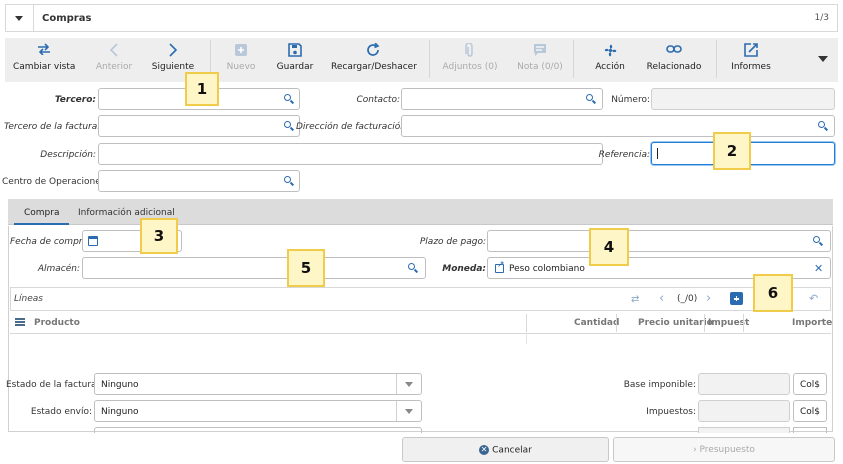 This screenshot has width=843, height=464. What do you see at coordinates (675, 323) in the screenshot?
I see `column-precio-unitario: Precio unitario` at bounding box center [675, 323].